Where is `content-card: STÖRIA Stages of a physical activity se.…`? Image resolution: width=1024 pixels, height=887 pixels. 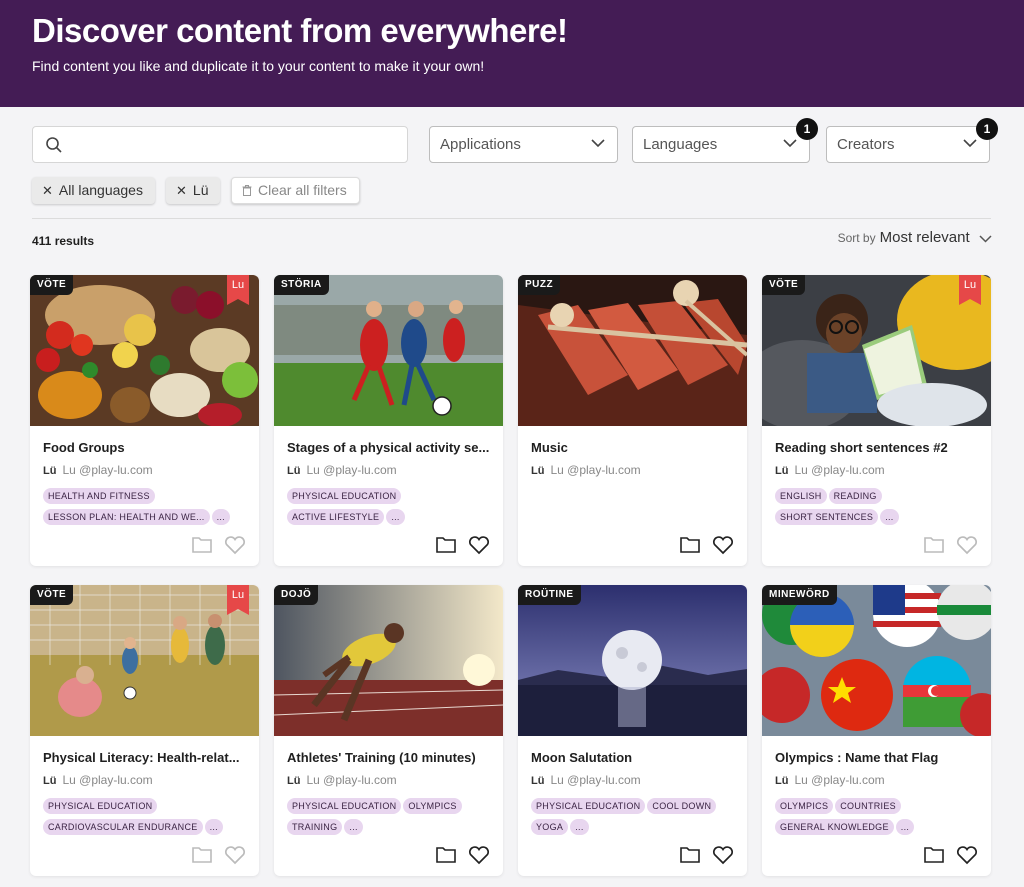
content-card: STÖRIA Stages of a physical activity se.… is located at coordinates (388, 420).